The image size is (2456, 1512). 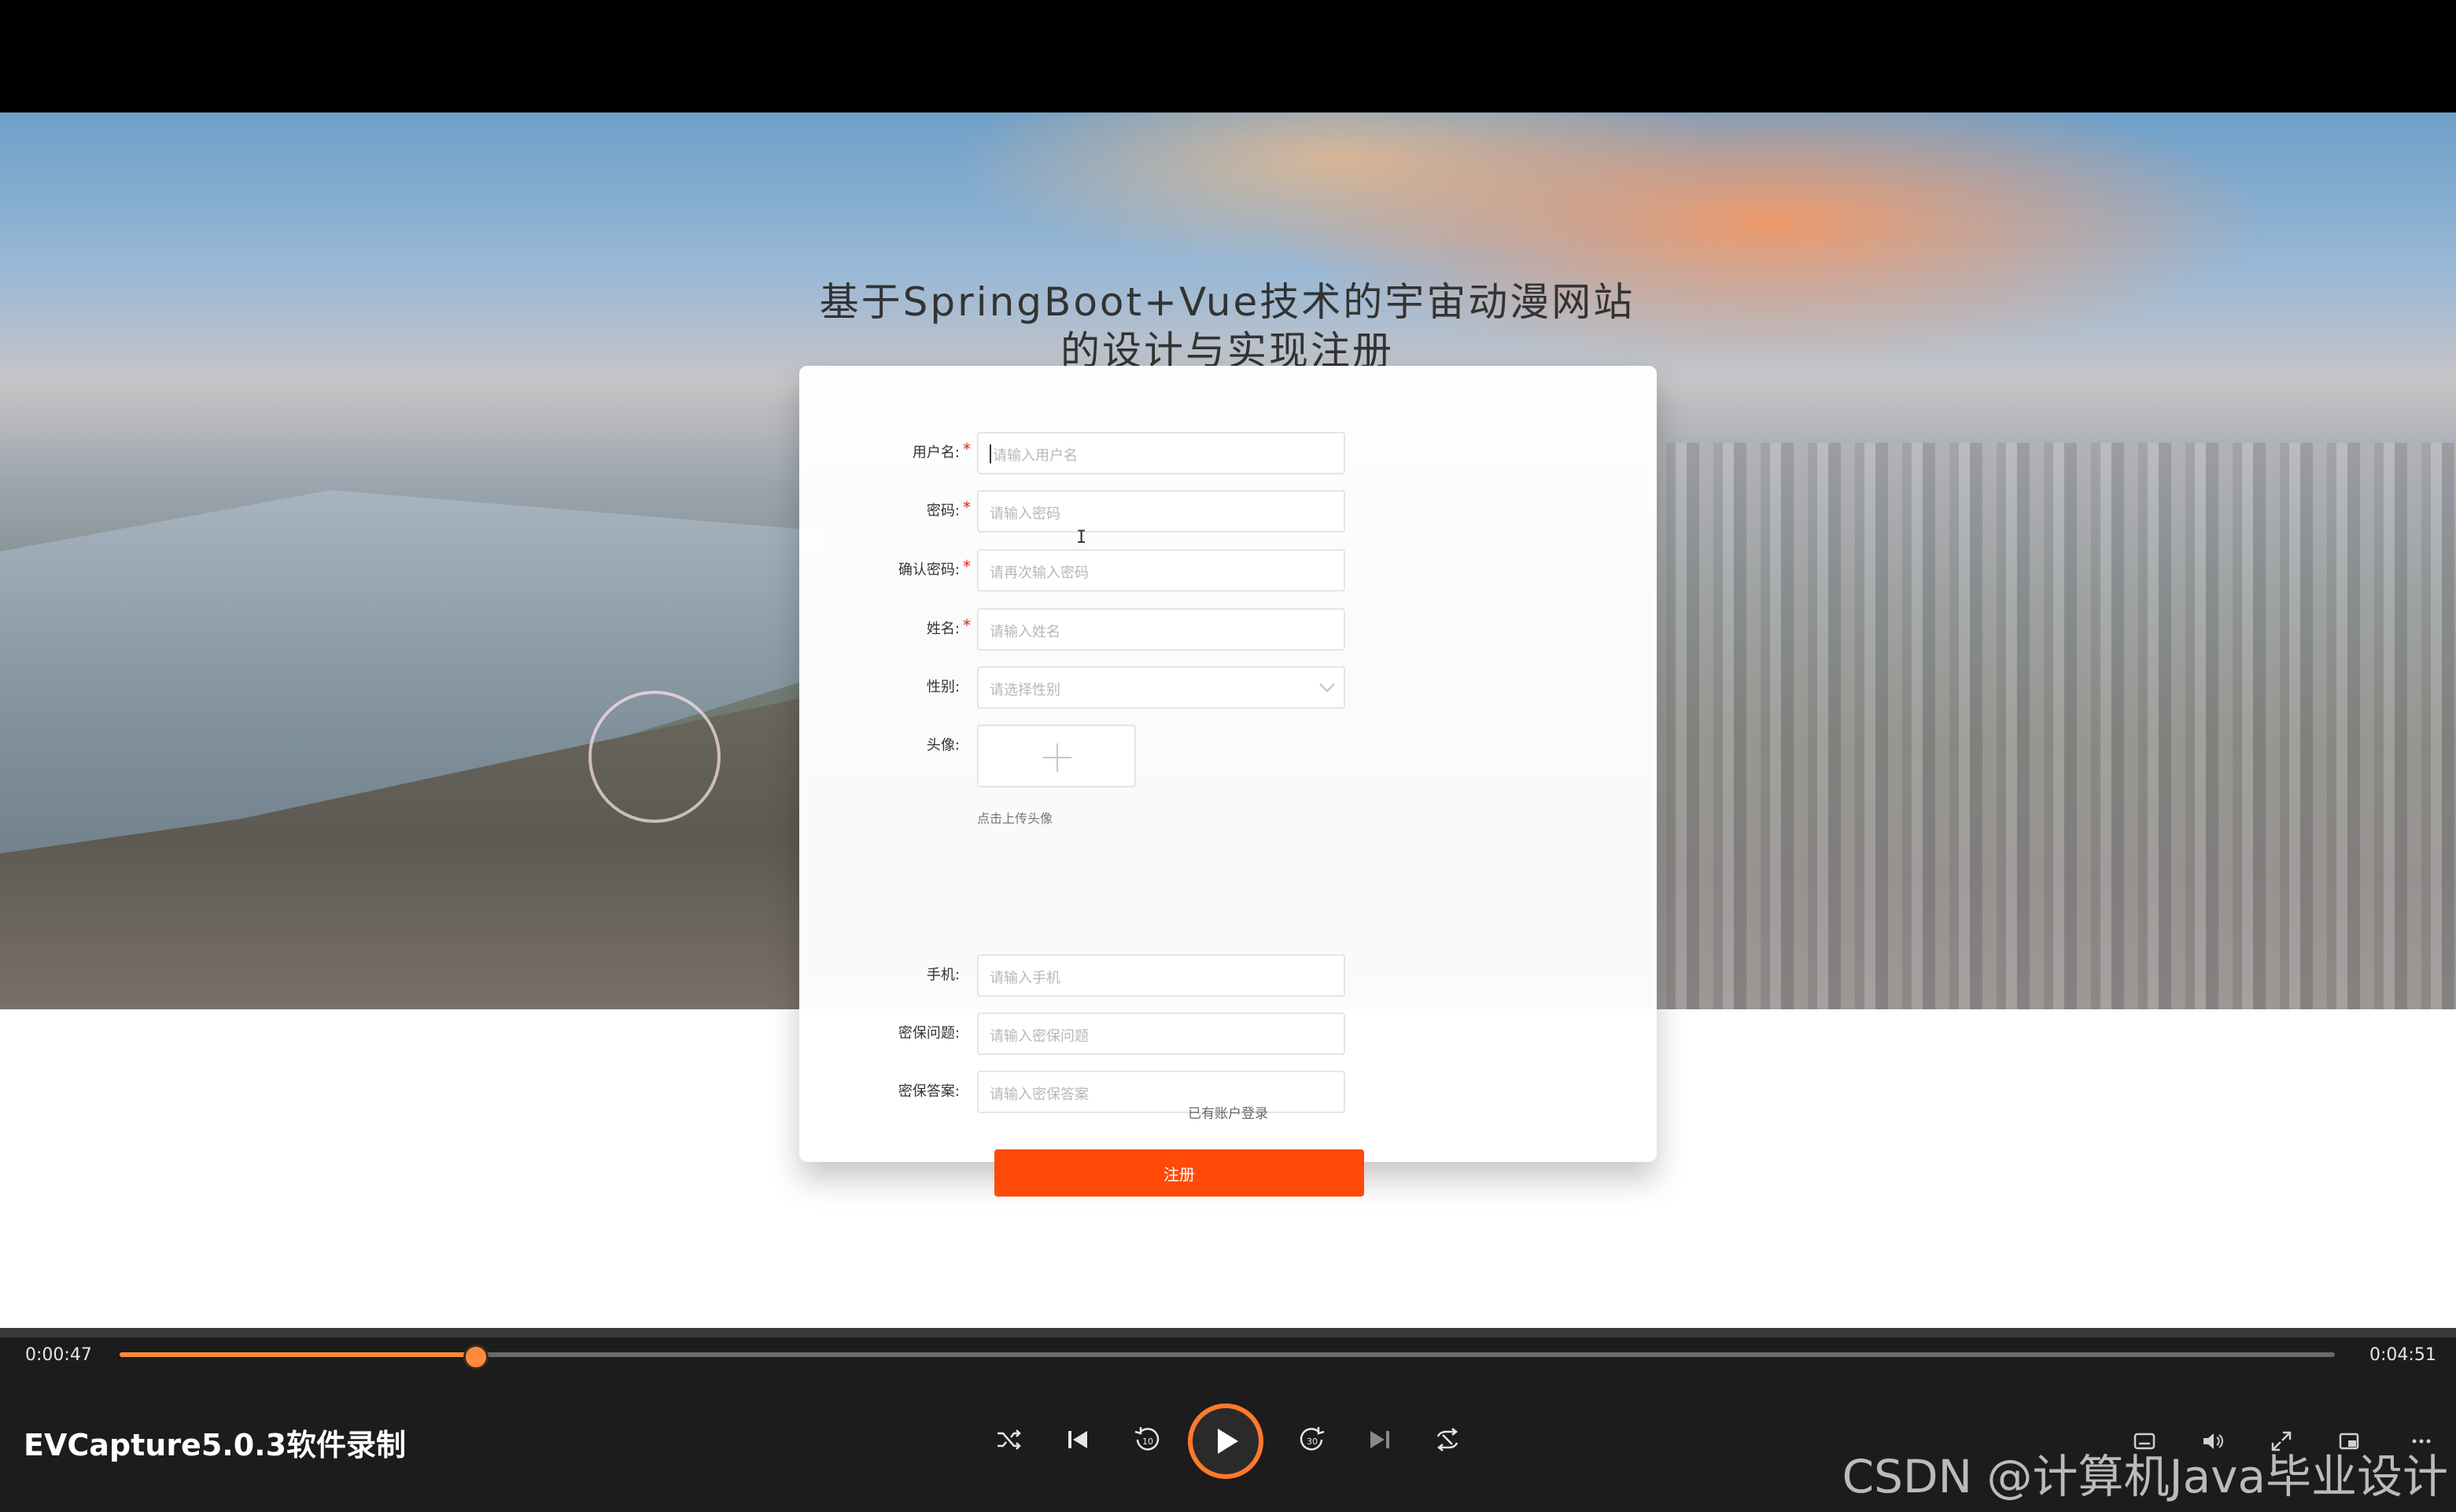 I want to click on play-button, so click(x=1225, y=1441).